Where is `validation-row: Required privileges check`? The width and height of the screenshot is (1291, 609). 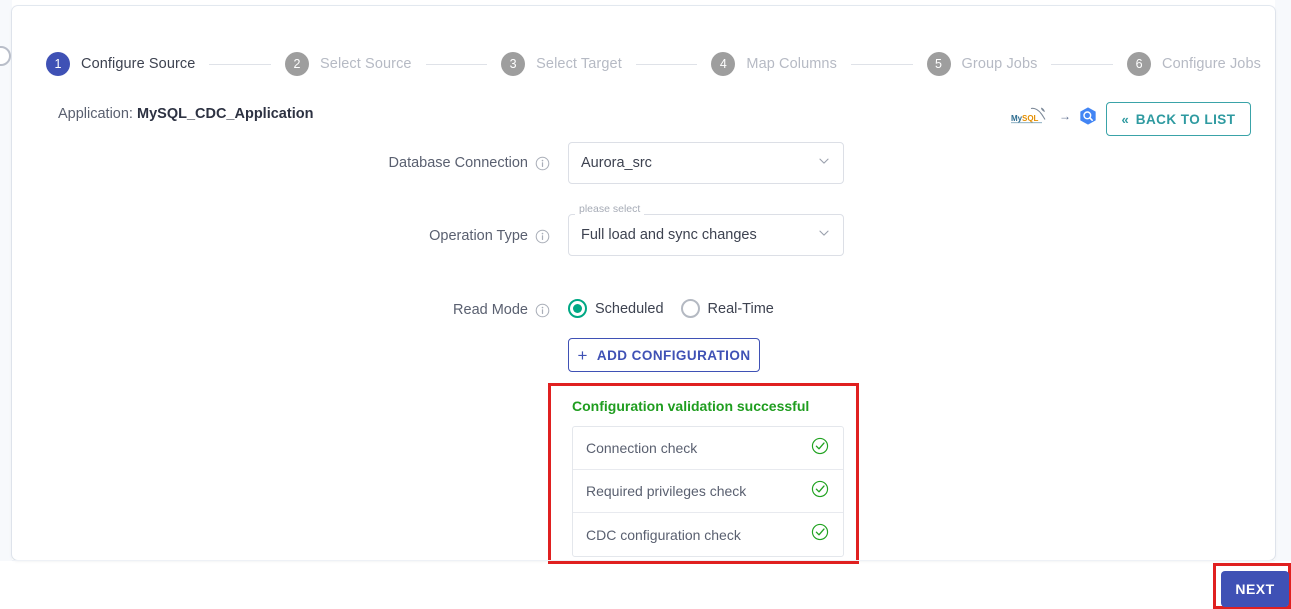
validation-row: Required privileges check is located at coordinates (708, 491).